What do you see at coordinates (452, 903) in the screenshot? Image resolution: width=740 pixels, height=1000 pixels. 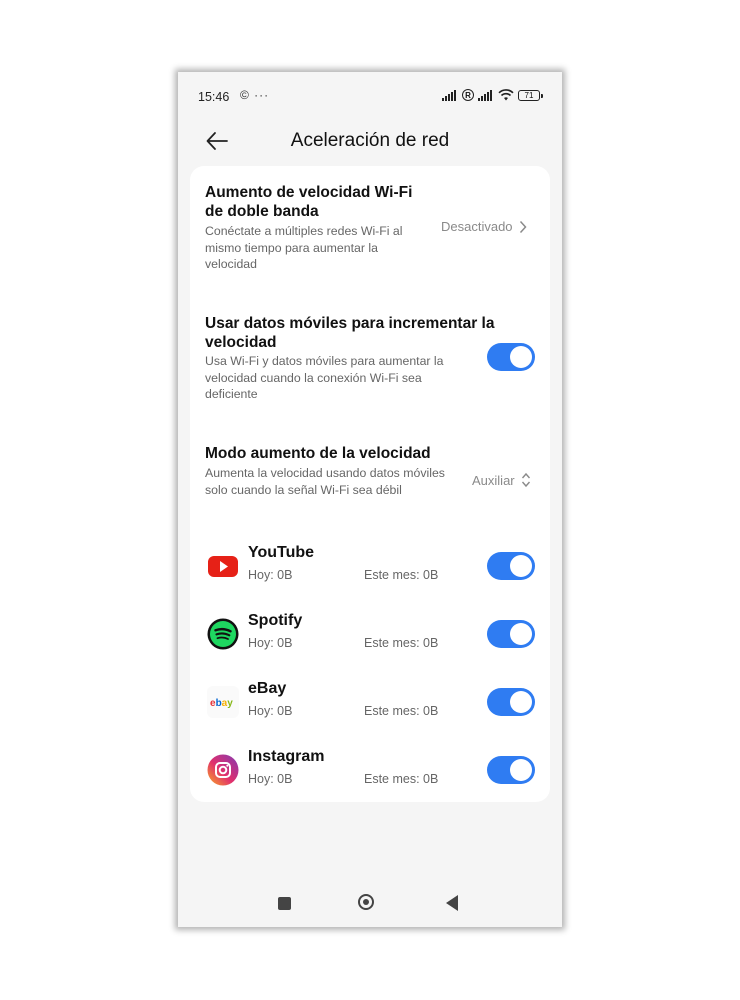 I see `back-triangle-icon` at bounding box center [452, 903].